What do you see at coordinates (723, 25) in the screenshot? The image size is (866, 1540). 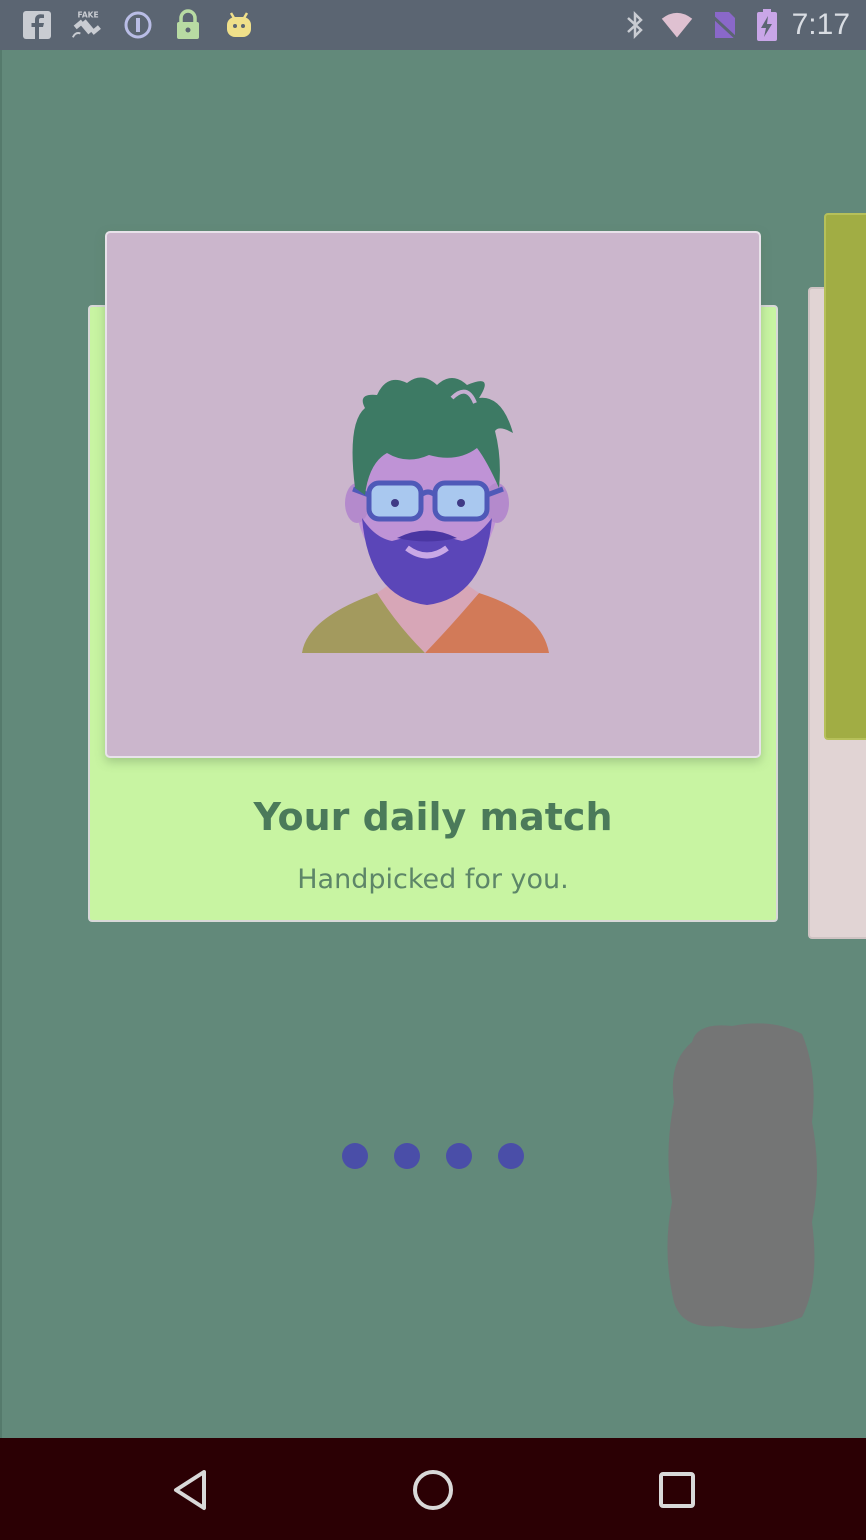 I see `no-sim-icon` at bounding box center [723, 25].